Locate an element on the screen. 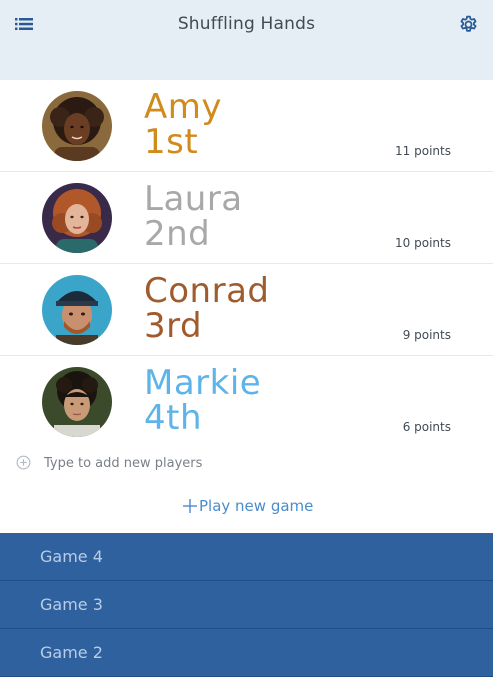 This screenshot has width=493, height=688. player-name: Amy is located at coordinates (183, 107).